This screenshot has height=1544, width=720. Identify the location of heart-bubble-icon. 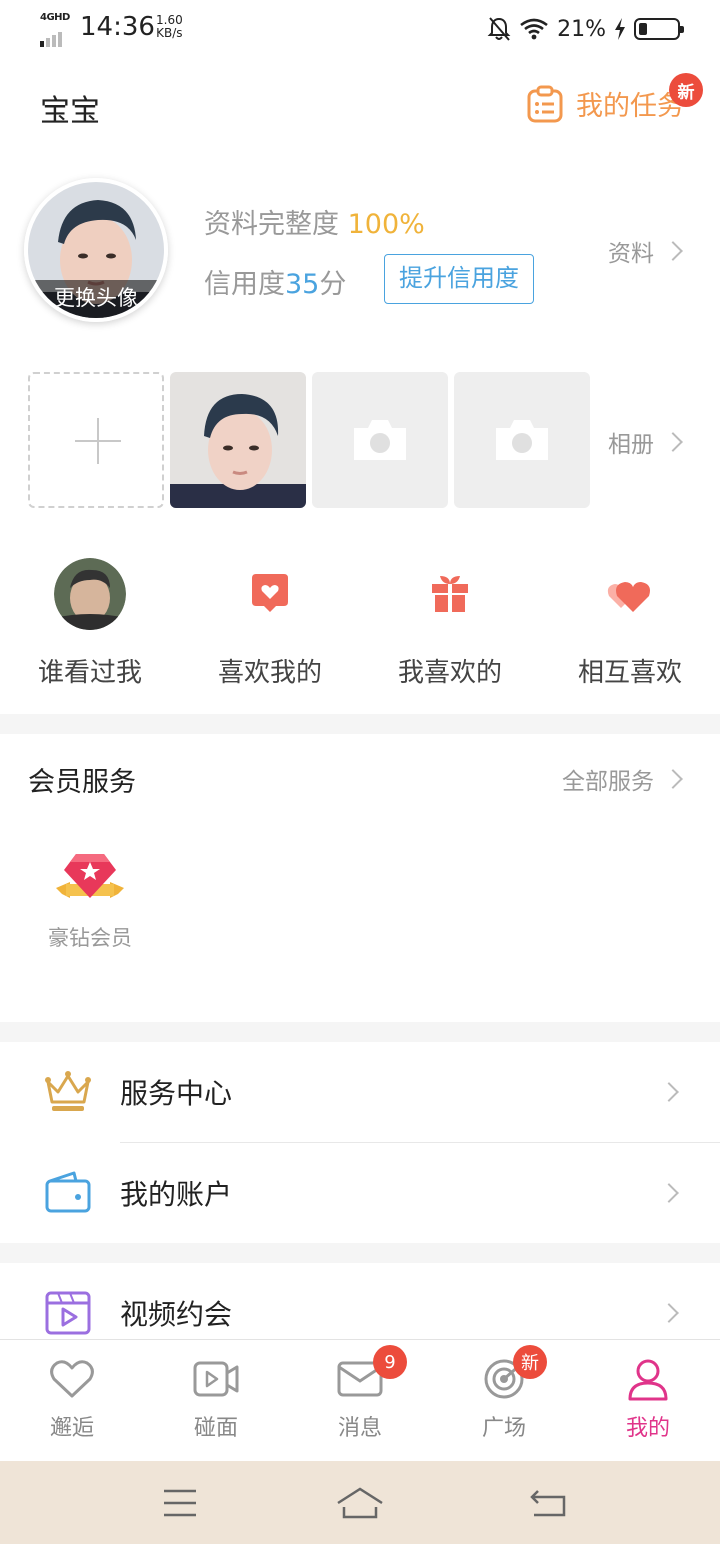
(270, 593).